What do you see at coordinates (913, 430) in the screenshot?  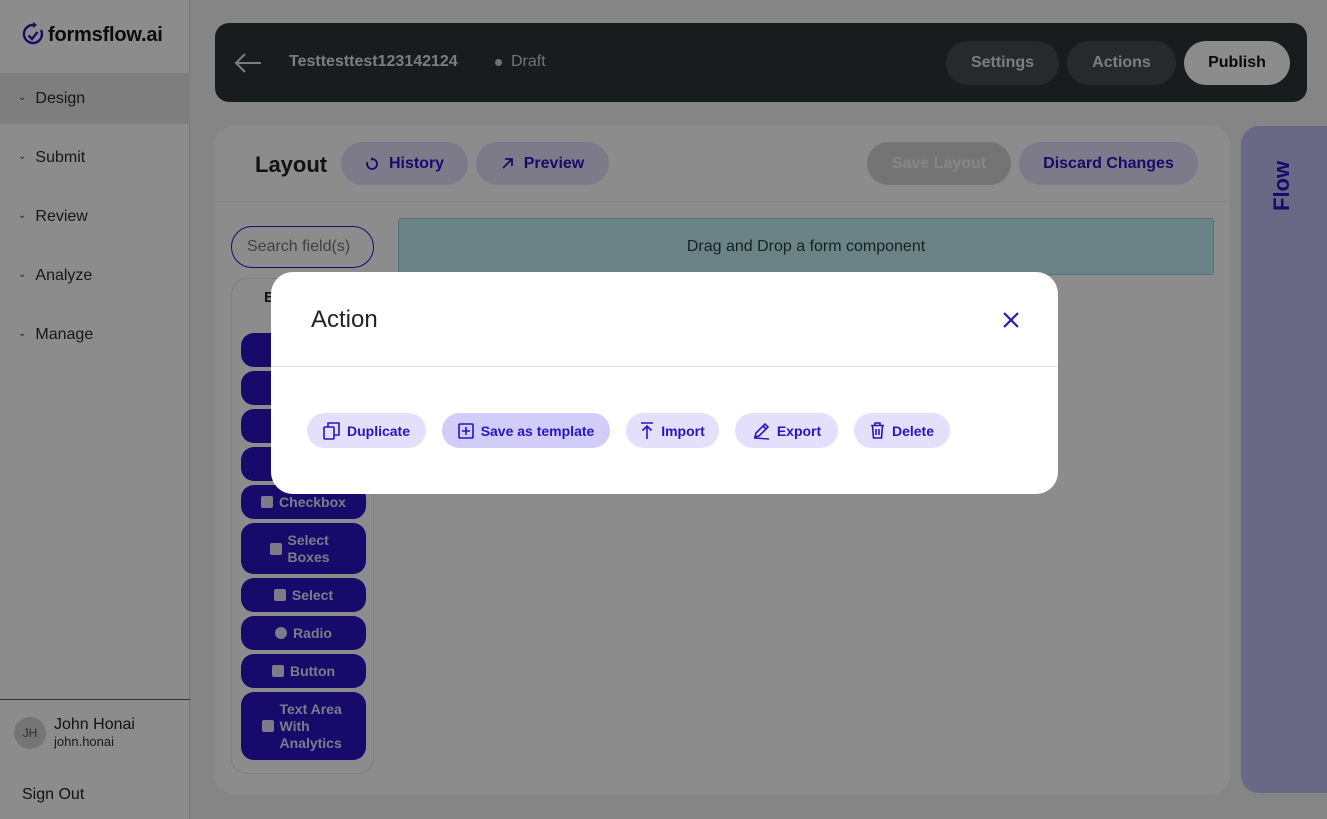 I see `delete-label: Delete` at bounding box center [913, 430].